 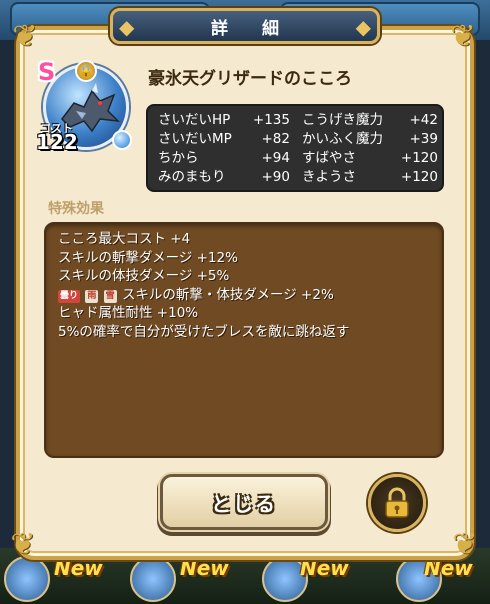 I want to click on lock-icon, so click(x=397, y=502).